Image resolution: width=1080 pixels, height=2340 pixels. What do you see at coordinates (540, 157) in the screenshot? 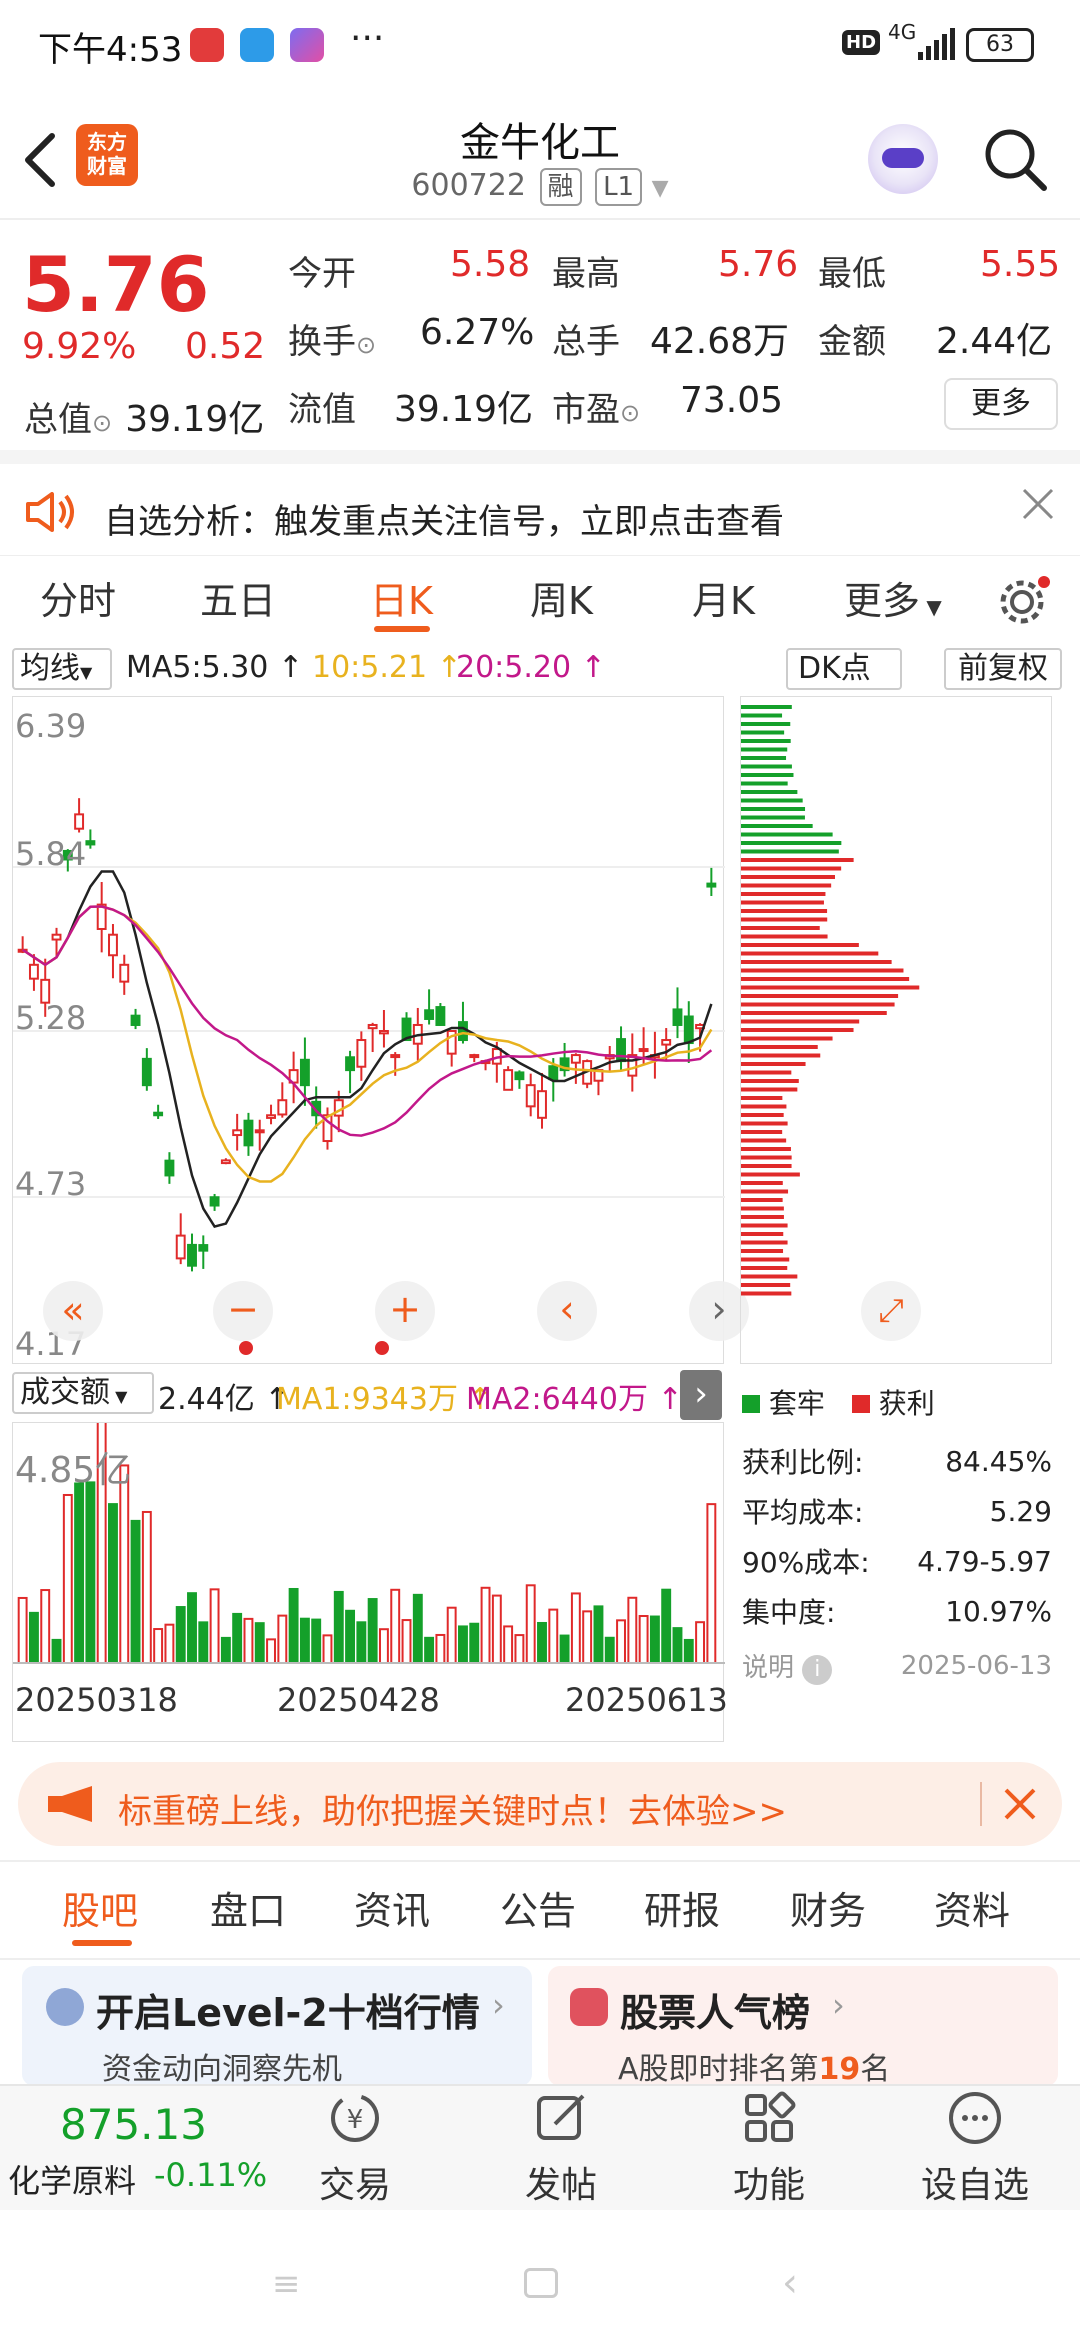
I see `stock-header: 东方 财富 金牛化工 600722 融 L1 ▼` at bounding box center [540, 157].